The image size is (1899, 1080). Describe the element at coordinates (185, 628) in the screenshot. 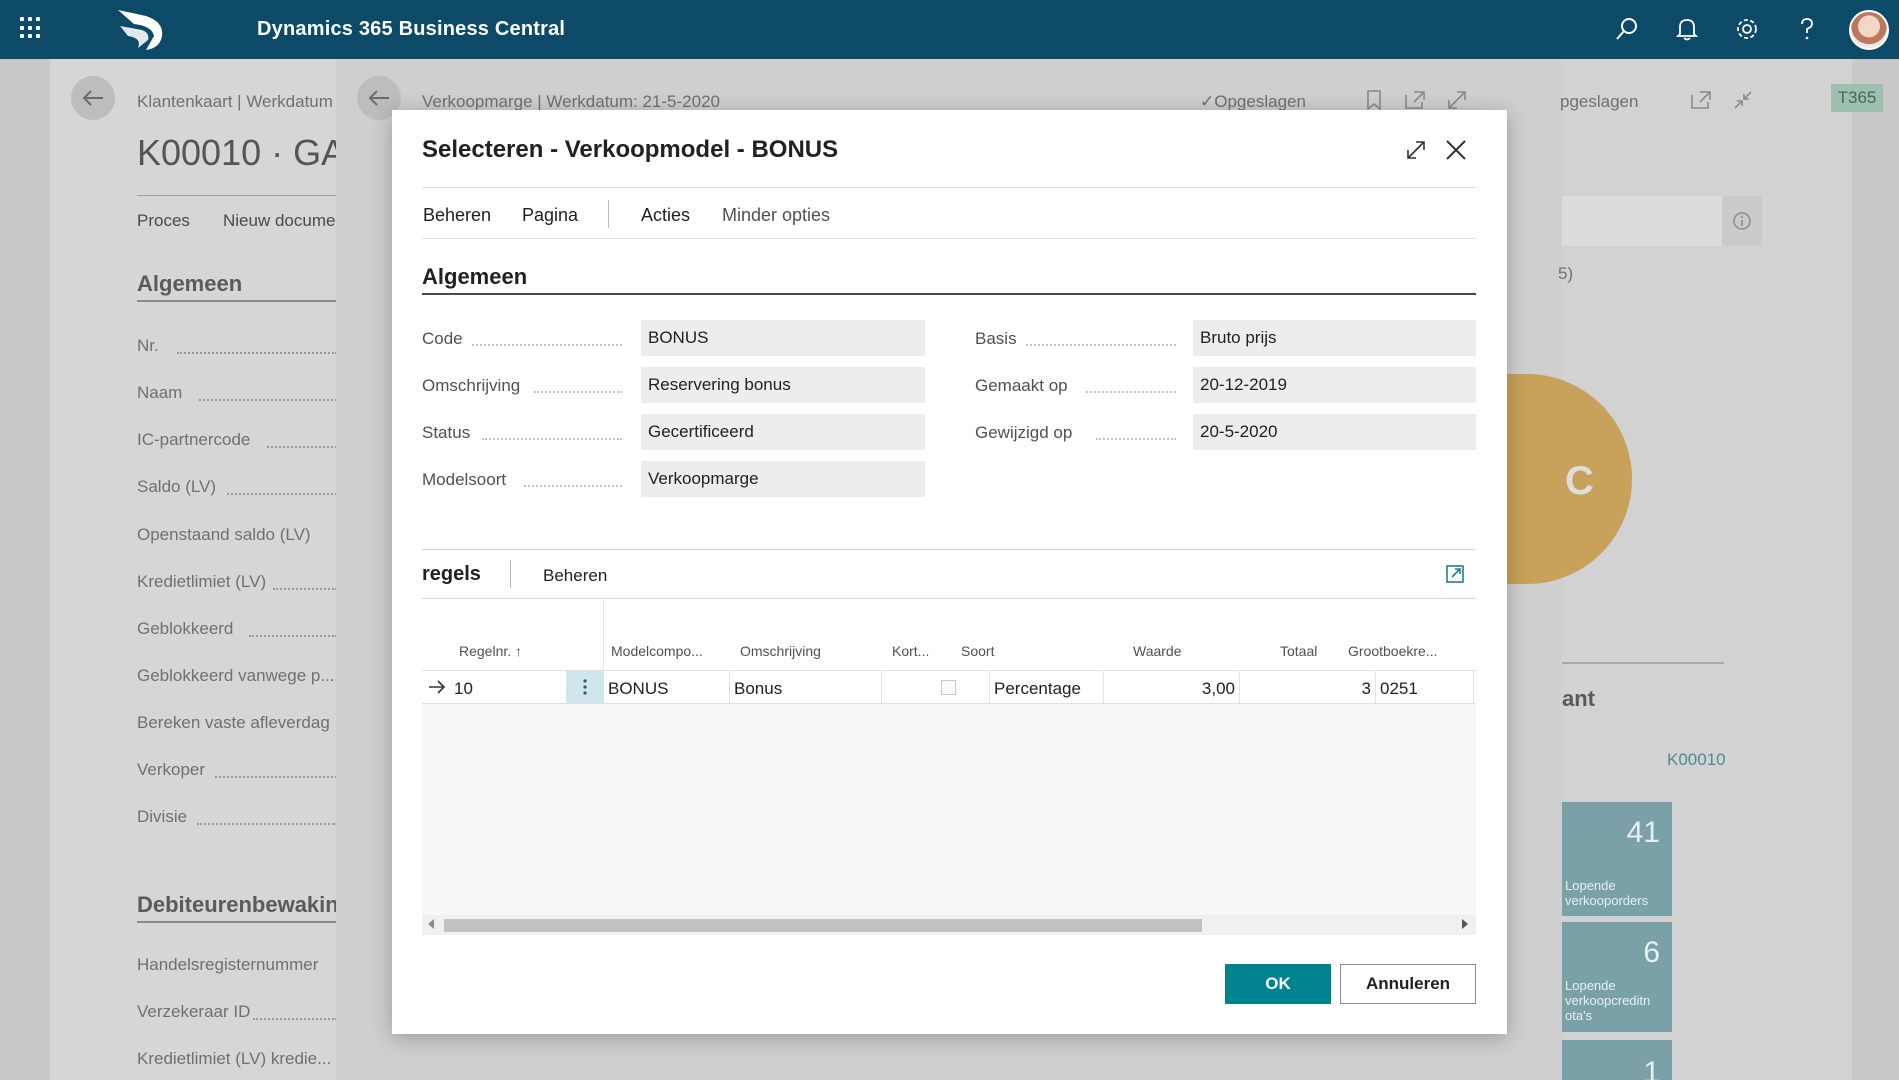

I see `field-geblokkeerd: Geblokkeerd` at that location.